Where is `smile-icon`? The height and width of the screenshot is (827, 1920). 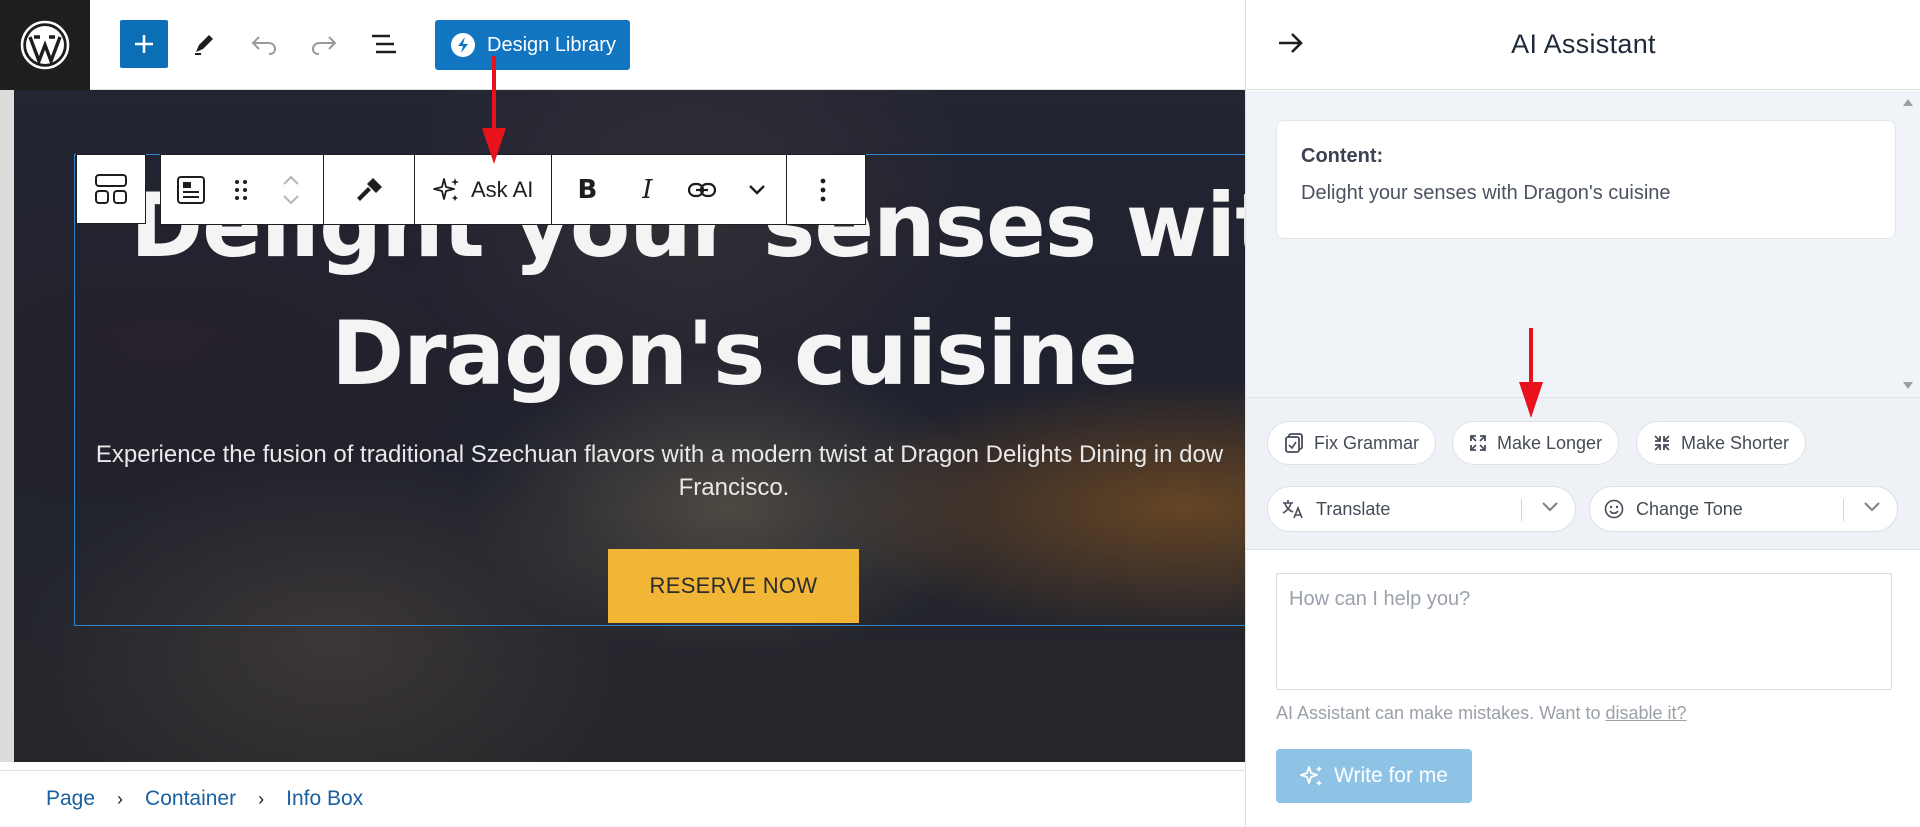
smile-icon is located at coordinates (1614, 509).